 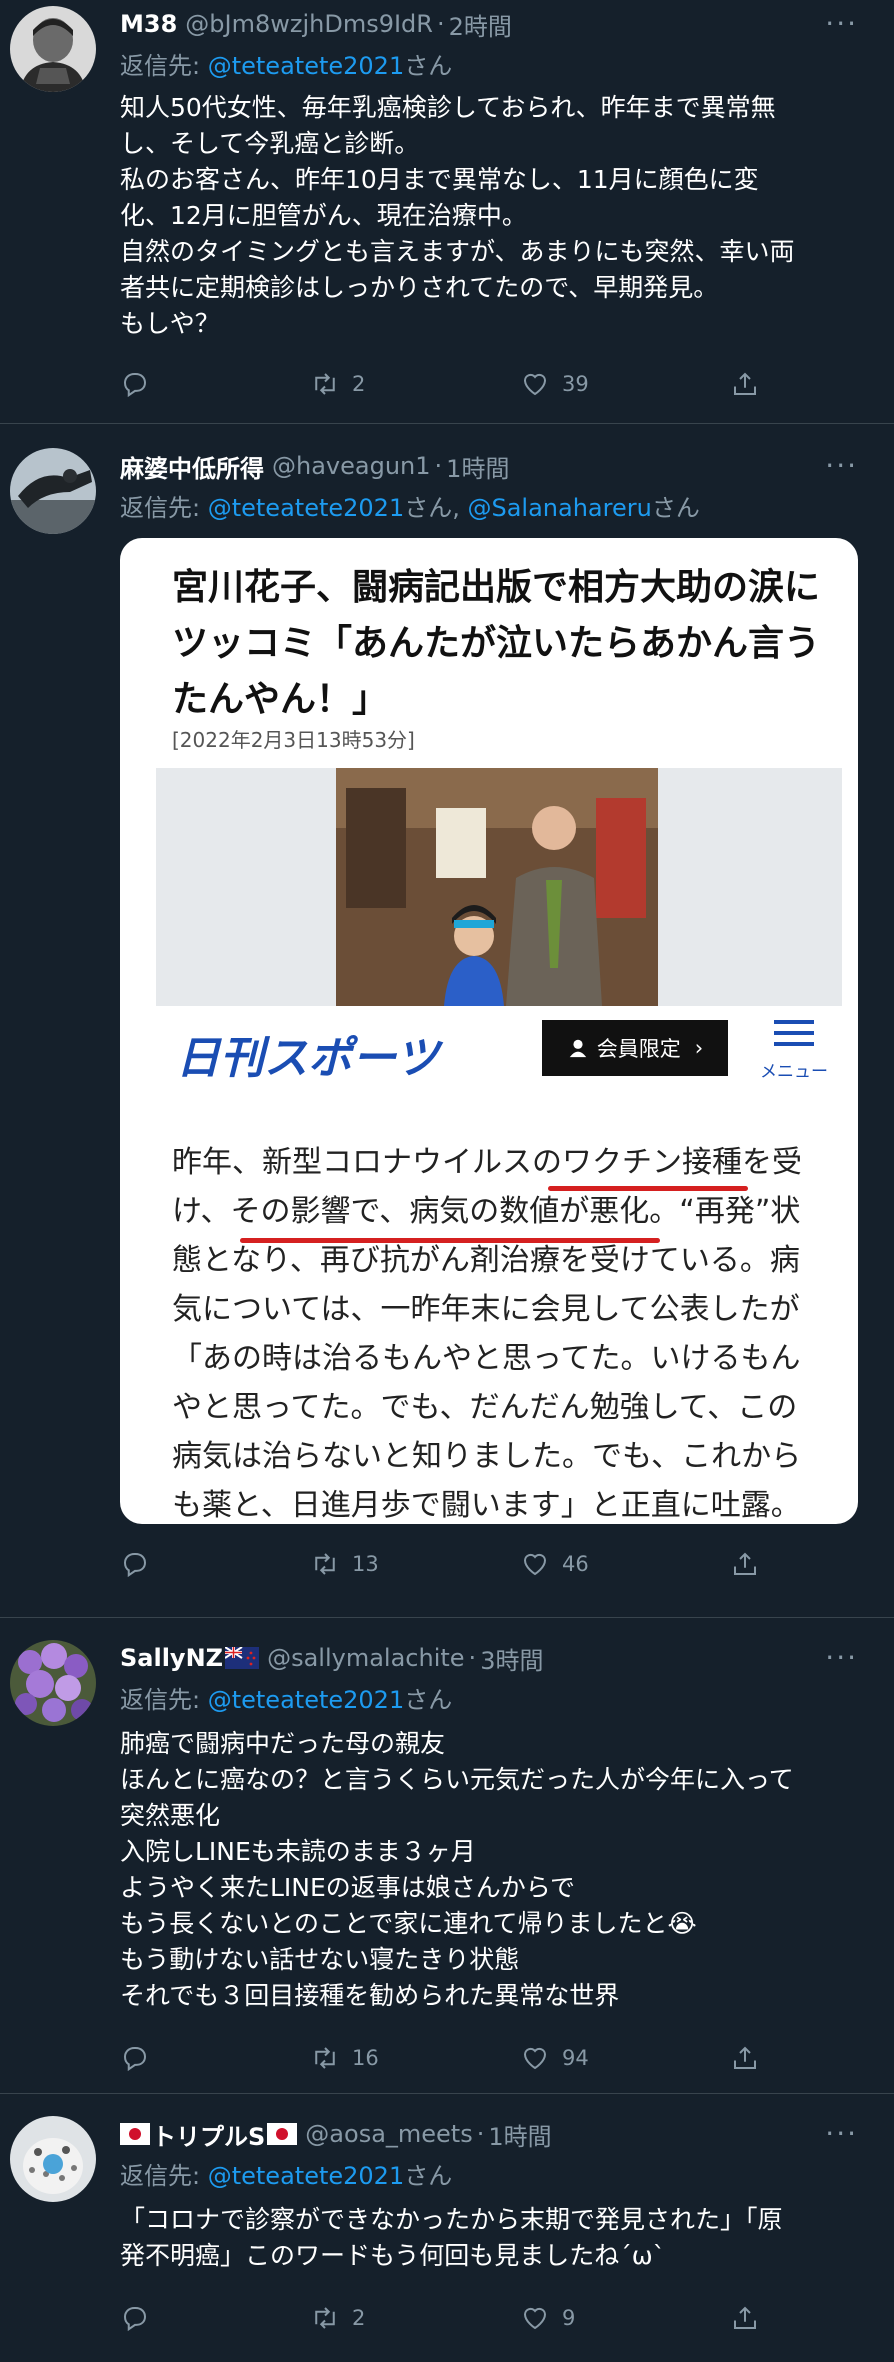 I want to click on member-only-button: 会員限定 ›, so click(x=635, y=1048).